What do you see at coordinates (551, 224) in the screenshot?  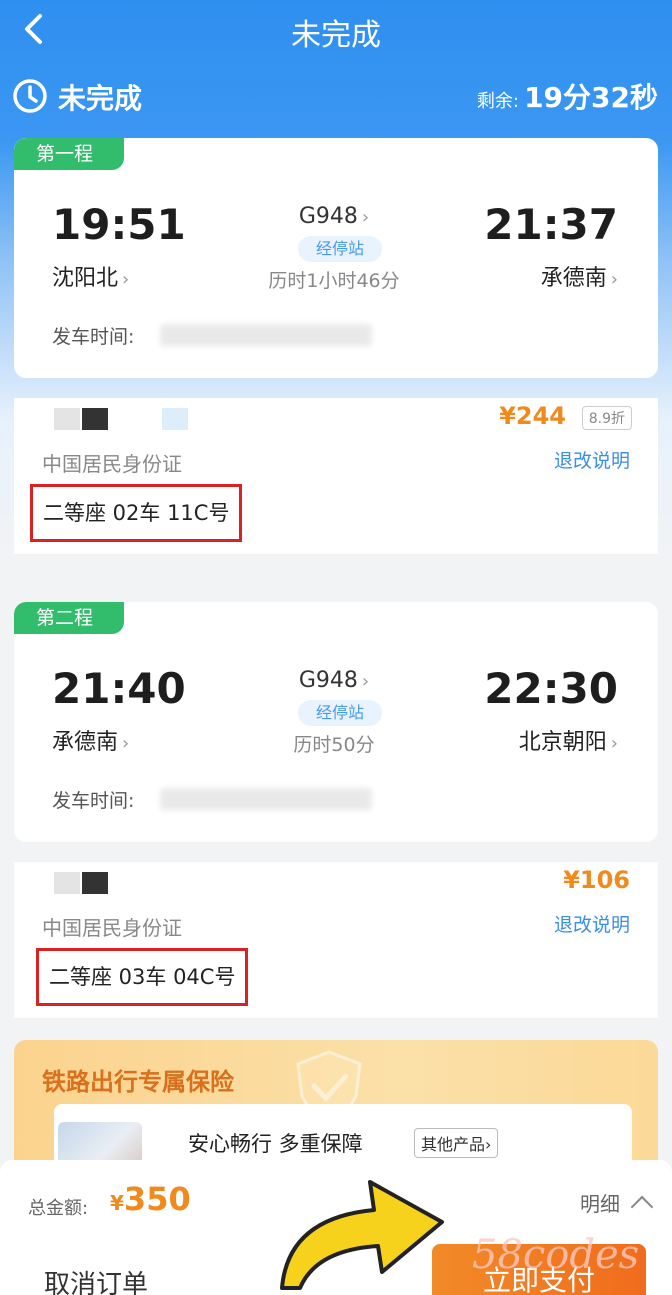 I see `arrival-time: 21:37` at bounding box center [551, 224].